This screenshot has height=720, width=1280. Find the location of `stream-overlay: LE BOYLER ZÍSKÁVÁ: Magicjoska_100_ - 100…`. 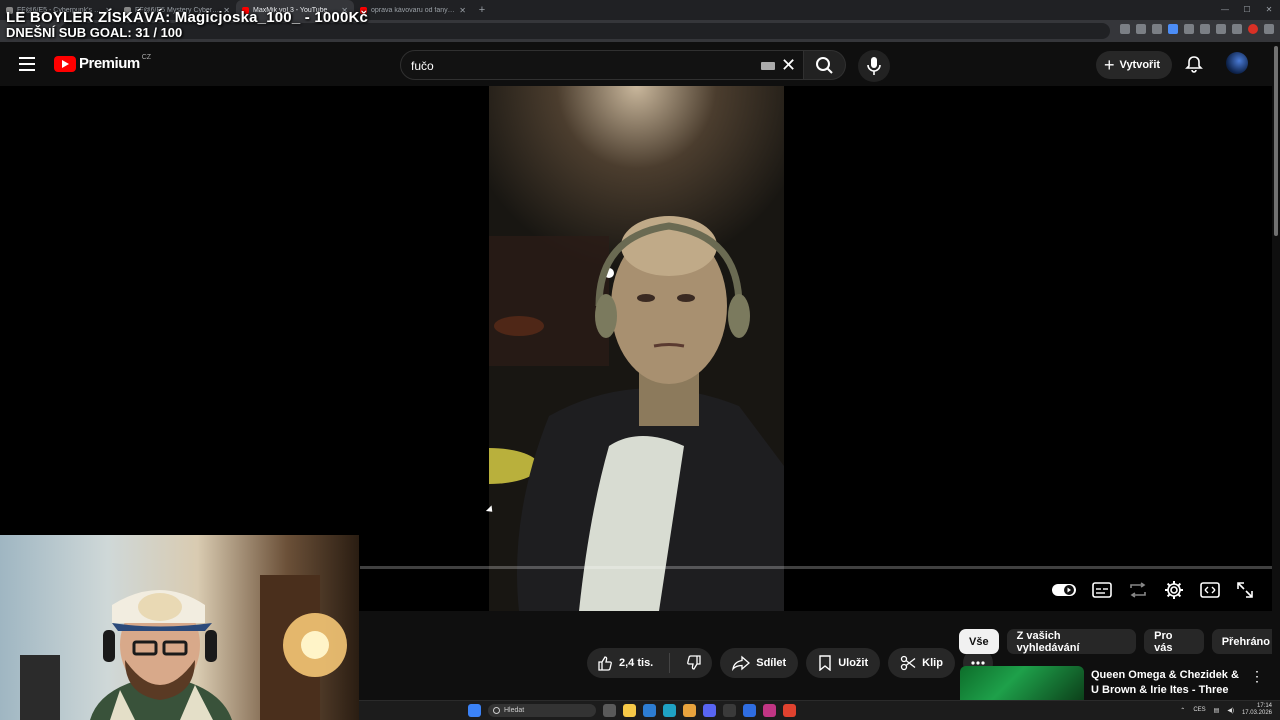

stream-overlay: LE BOYLER ZÍSKÁVÁ: Magicjoska_100_ - 100… is located at coordinates (187, 24).